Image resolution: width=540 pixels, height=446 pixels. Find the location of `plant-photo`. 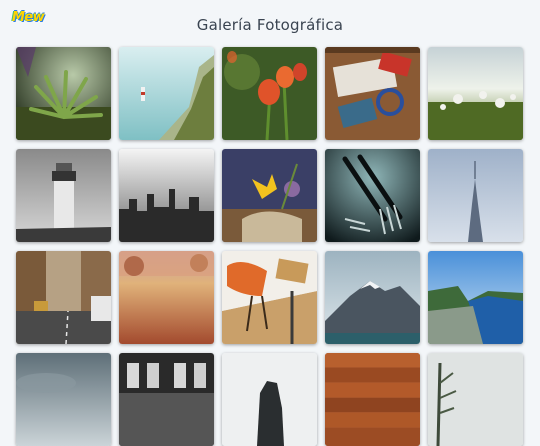

plant-photo is located at coordinates (63, 93).